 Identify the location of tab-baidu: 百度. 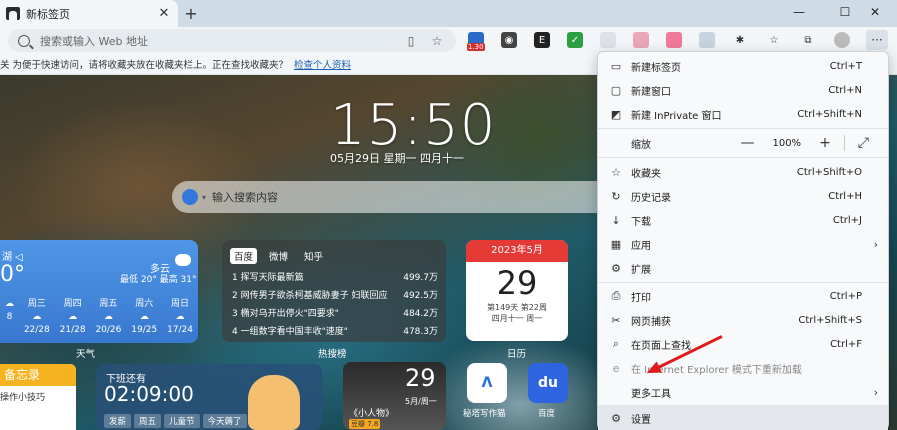
(244, 256).